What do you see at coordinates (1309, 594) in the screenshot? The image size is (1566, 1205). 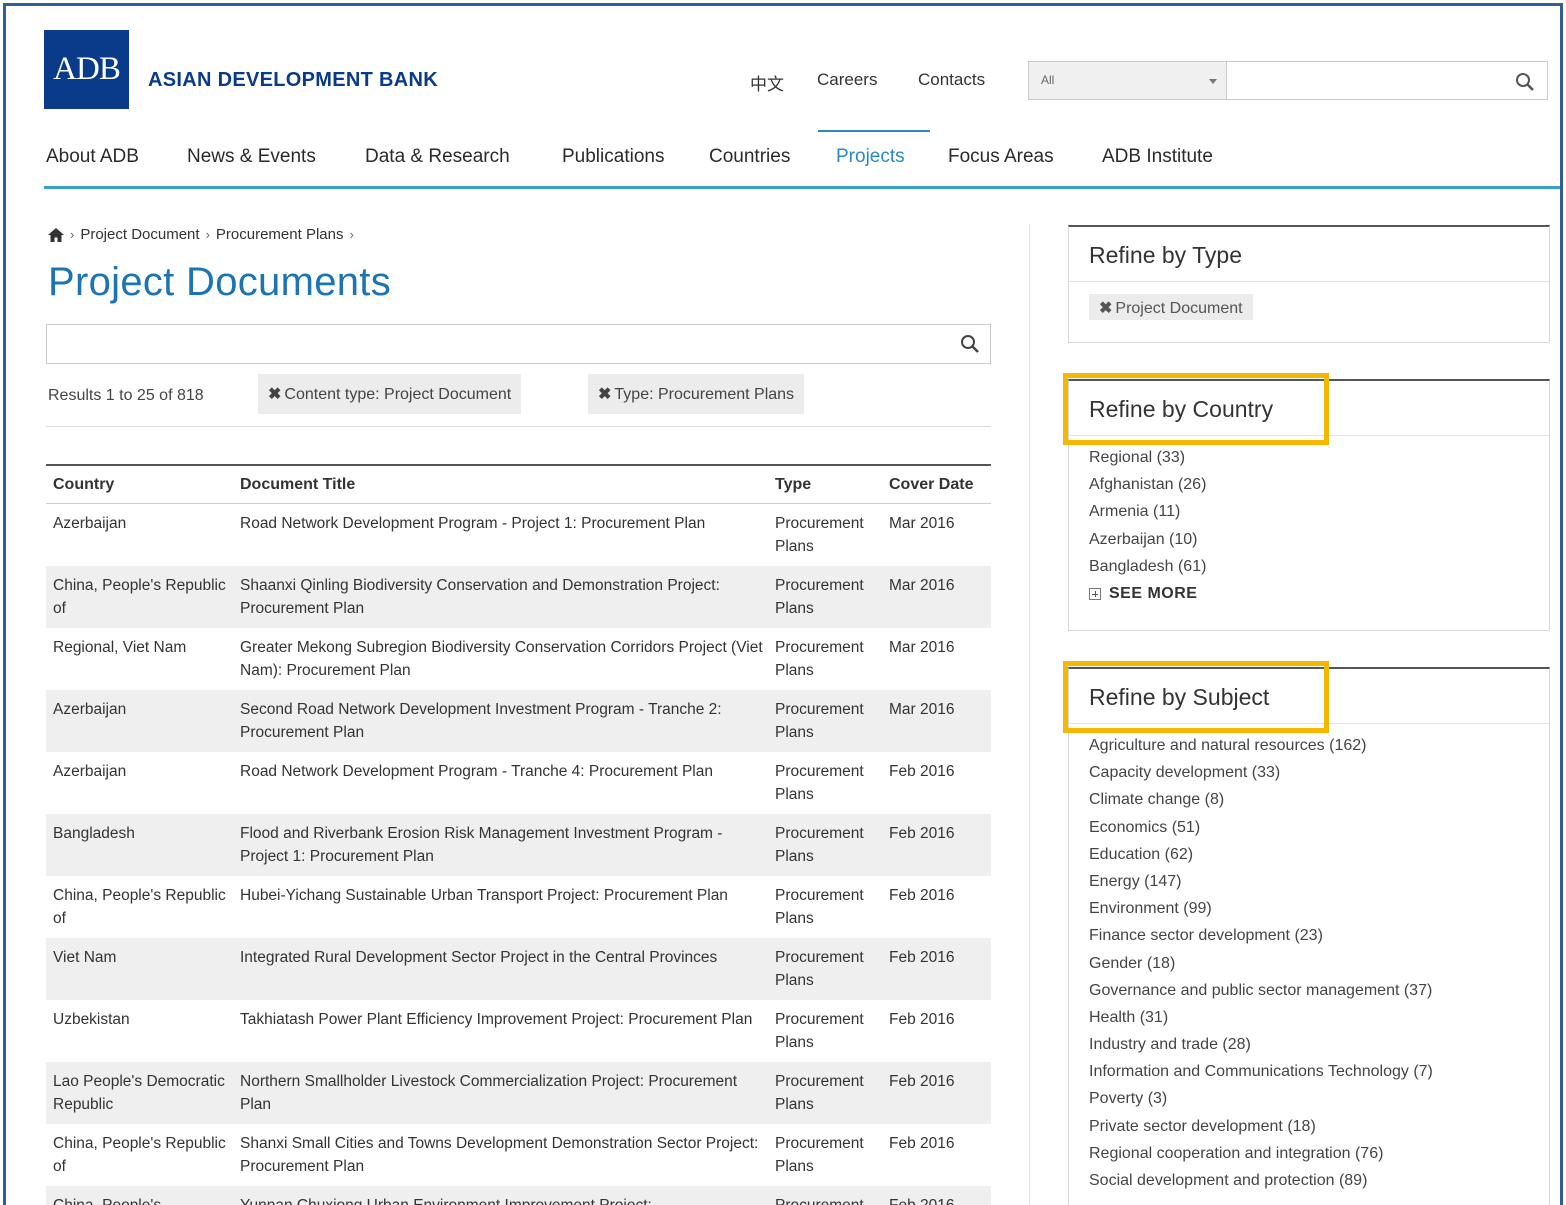 I see `see-more-countries-button: SEE MORE` at bounding box center [1309, 594].